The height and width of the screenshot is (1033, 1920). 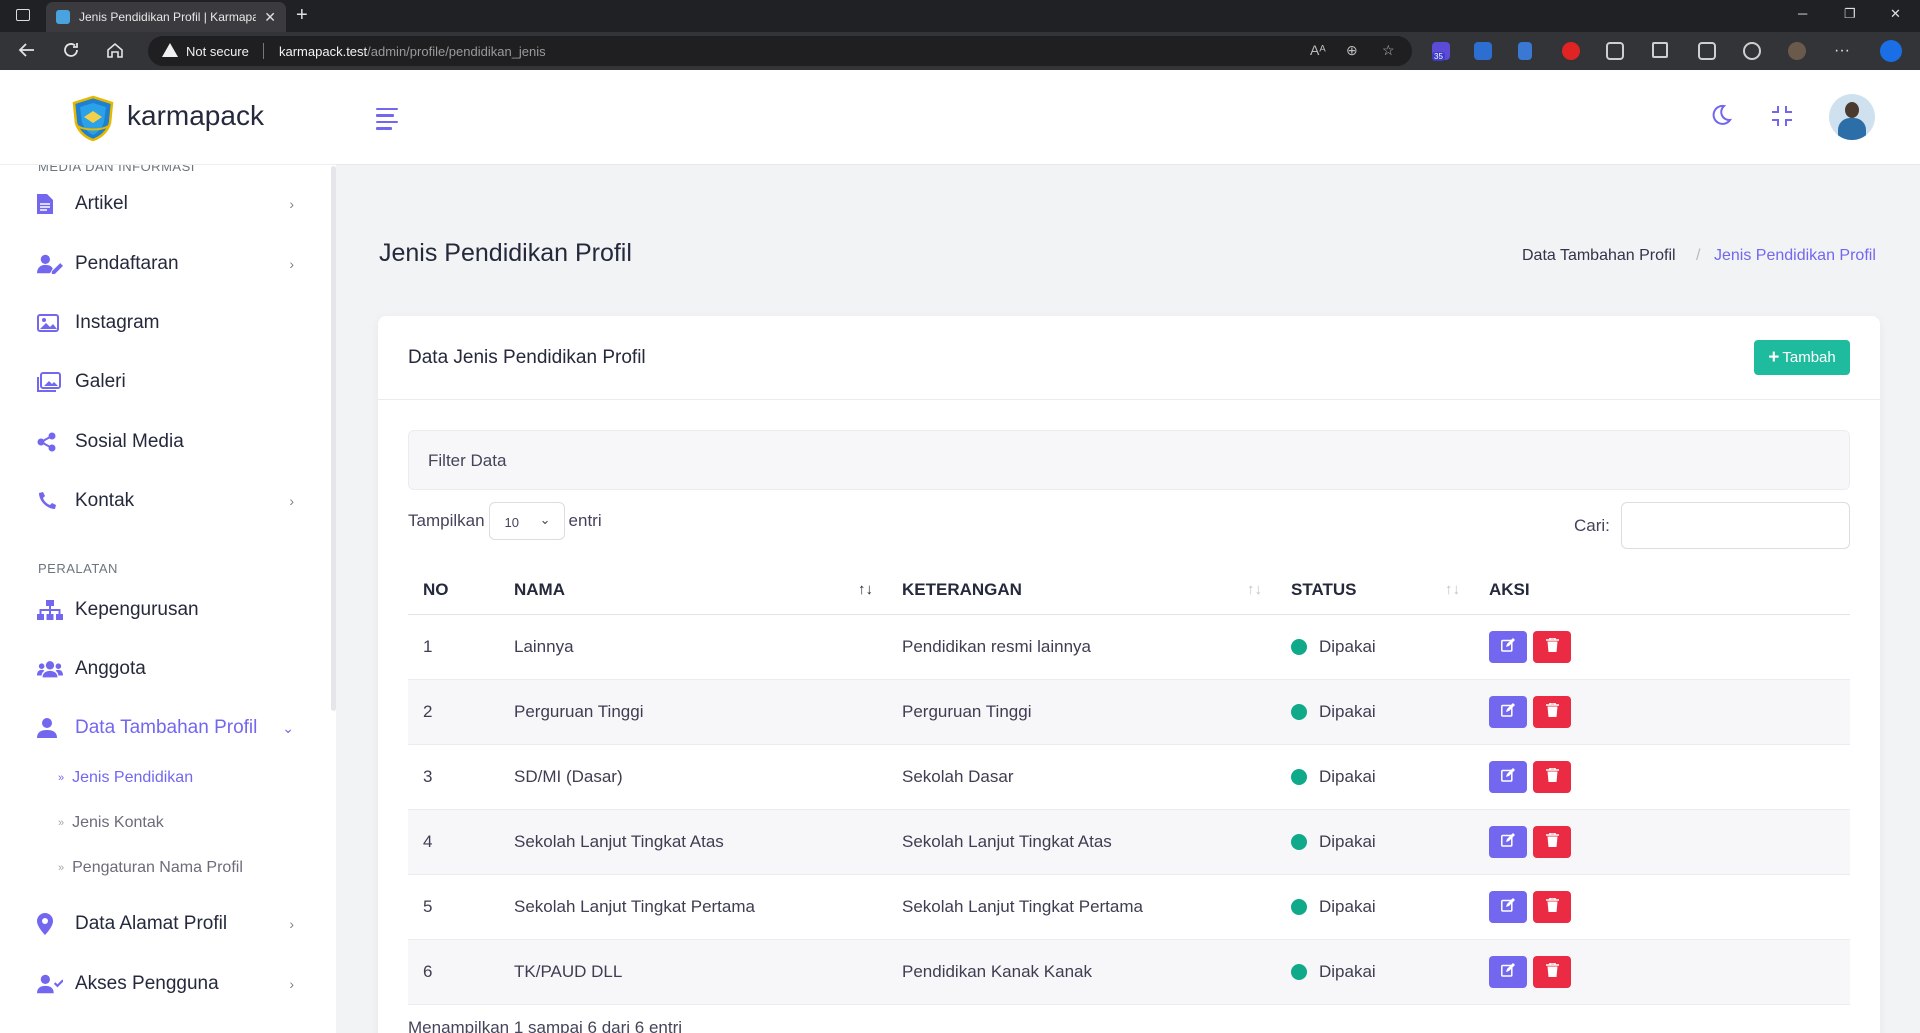 What do you see at coordinates (1525, 51) in the screenshot?
I see `bookmark-extension-icon` at bounding box center [1525, 51].